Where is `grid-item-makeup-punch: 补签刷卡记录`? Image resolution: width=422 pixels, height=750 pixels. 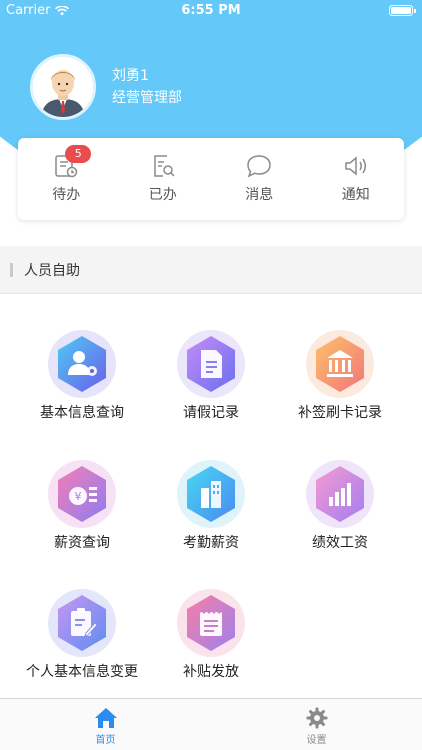 grid-item-makeup-punch: 补签刷卡记录 is located at coordinates (340, 380).